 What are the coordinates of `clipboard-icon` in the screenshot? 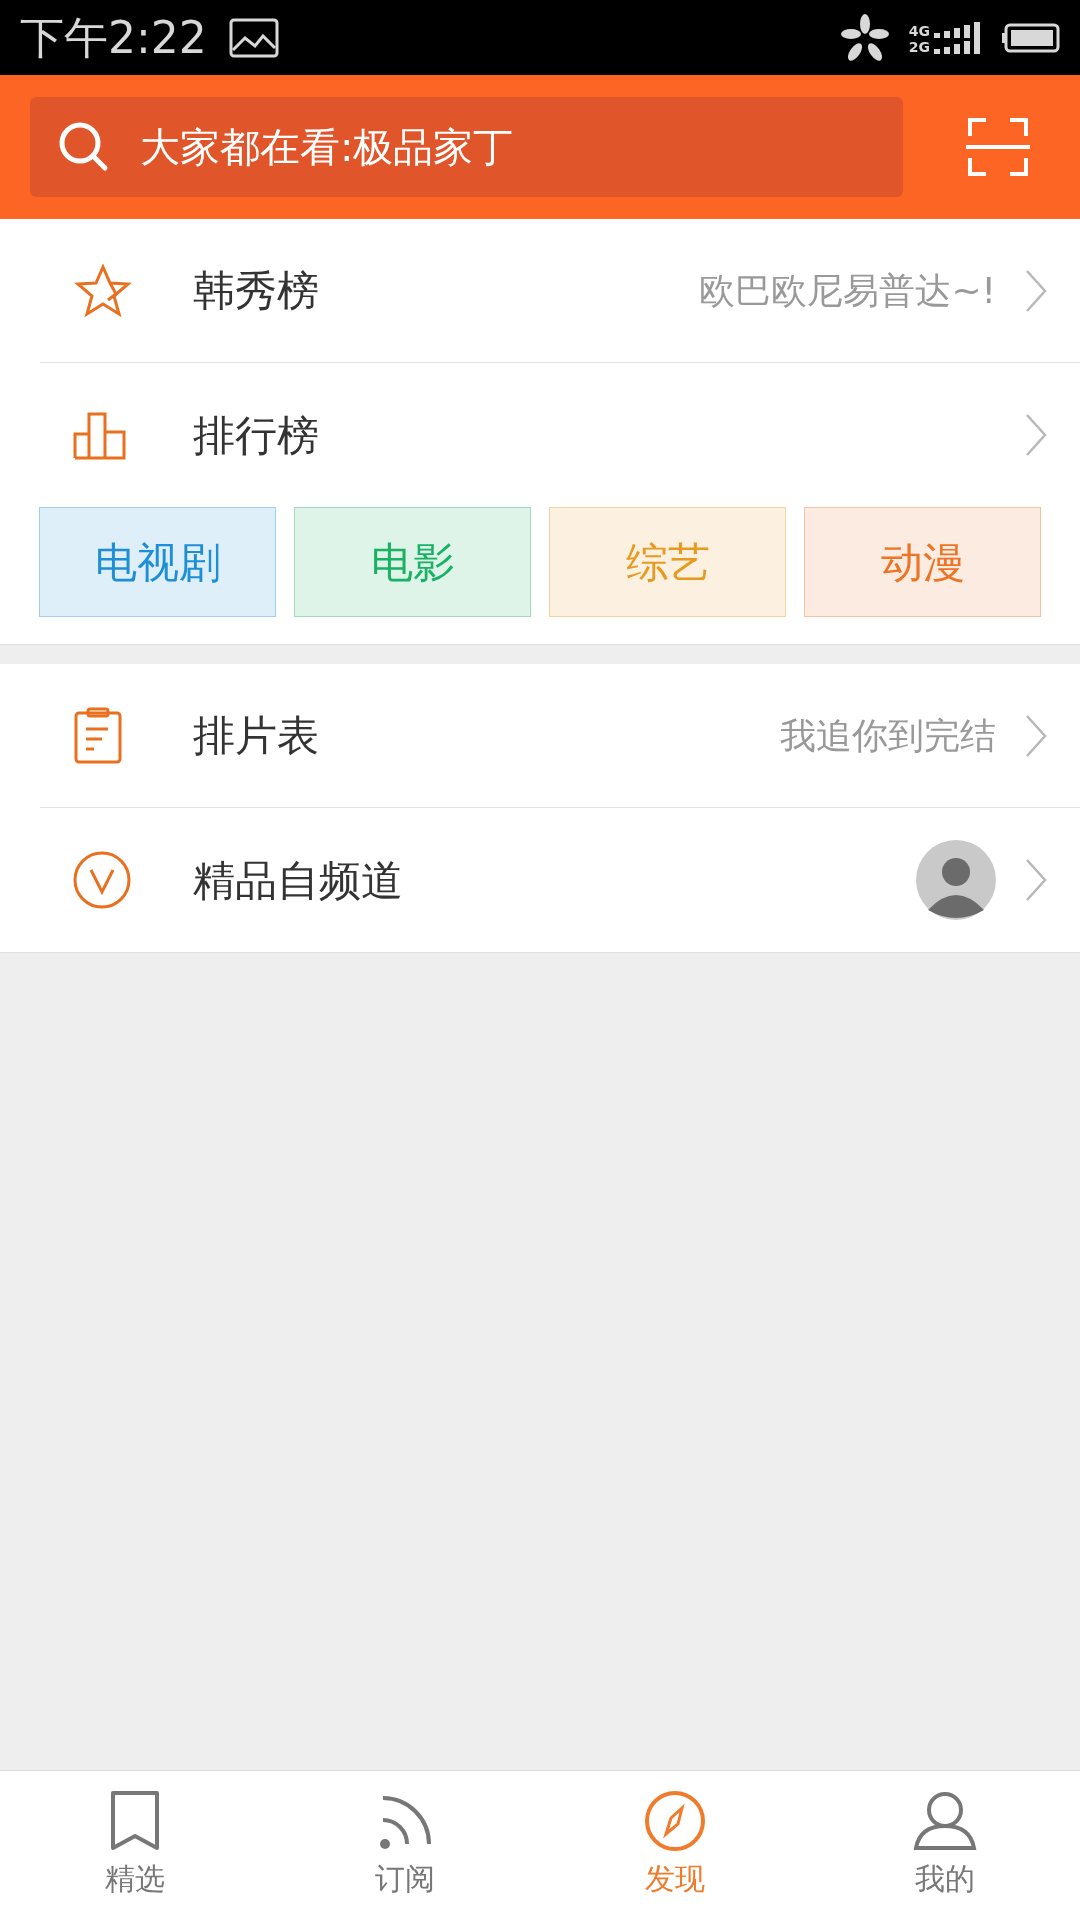 It's located at (98, 735).